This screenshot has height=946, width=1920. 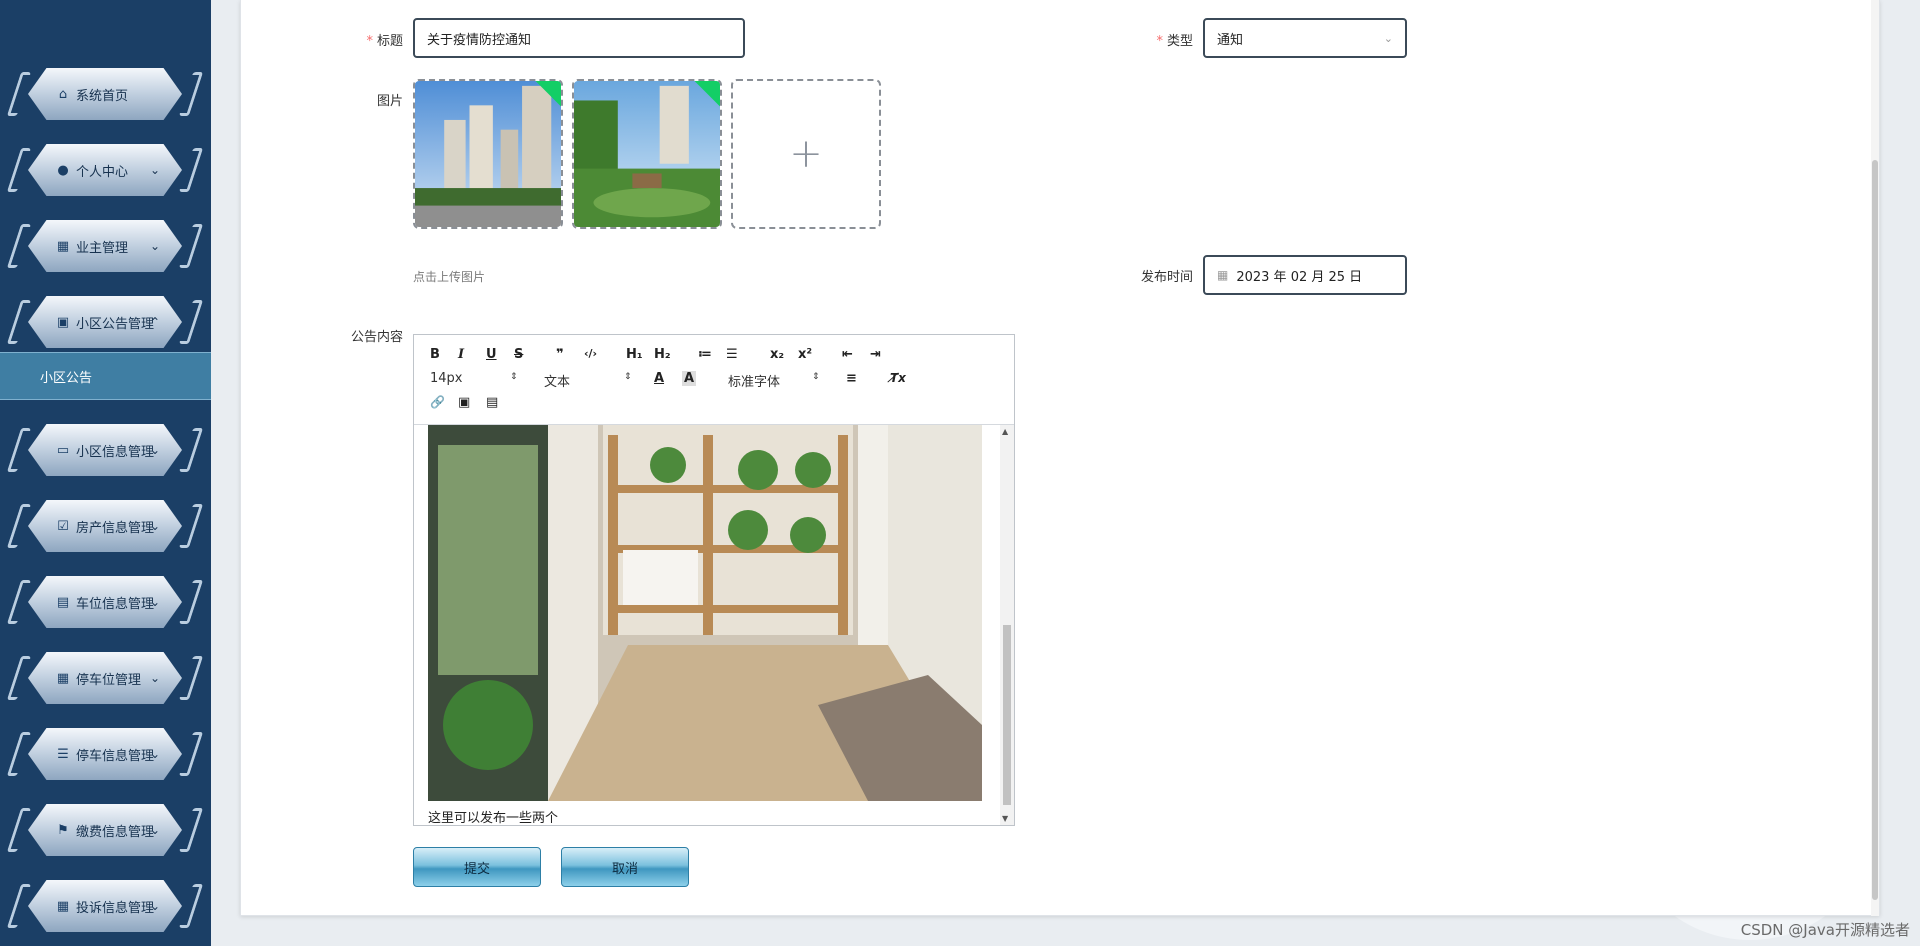 What do you see at coordinates (115, 832) in the screenshot?
I see `sidebar-item-label: 缴费信息管理` at bounding box center [115, 832].